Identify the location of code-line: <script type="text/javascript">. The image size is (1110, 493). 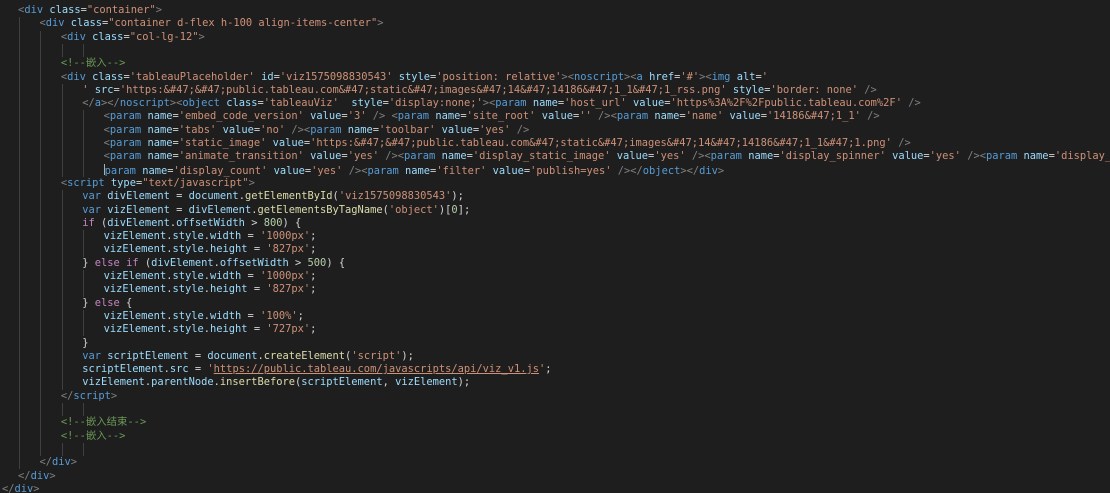
(158, 183).